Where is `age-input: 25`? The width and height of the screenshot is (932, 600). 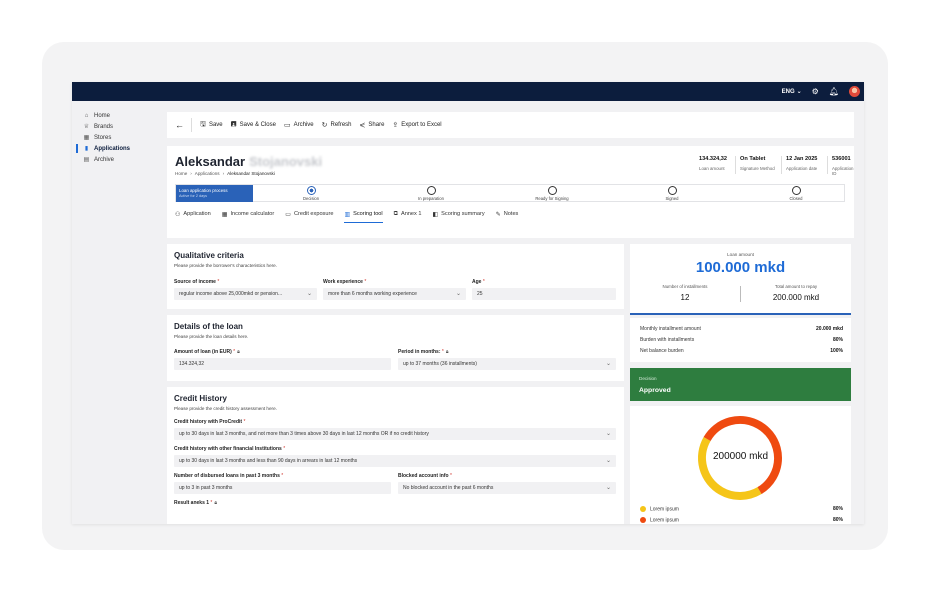 age-input: 25 is located at coordinates (544, 294).